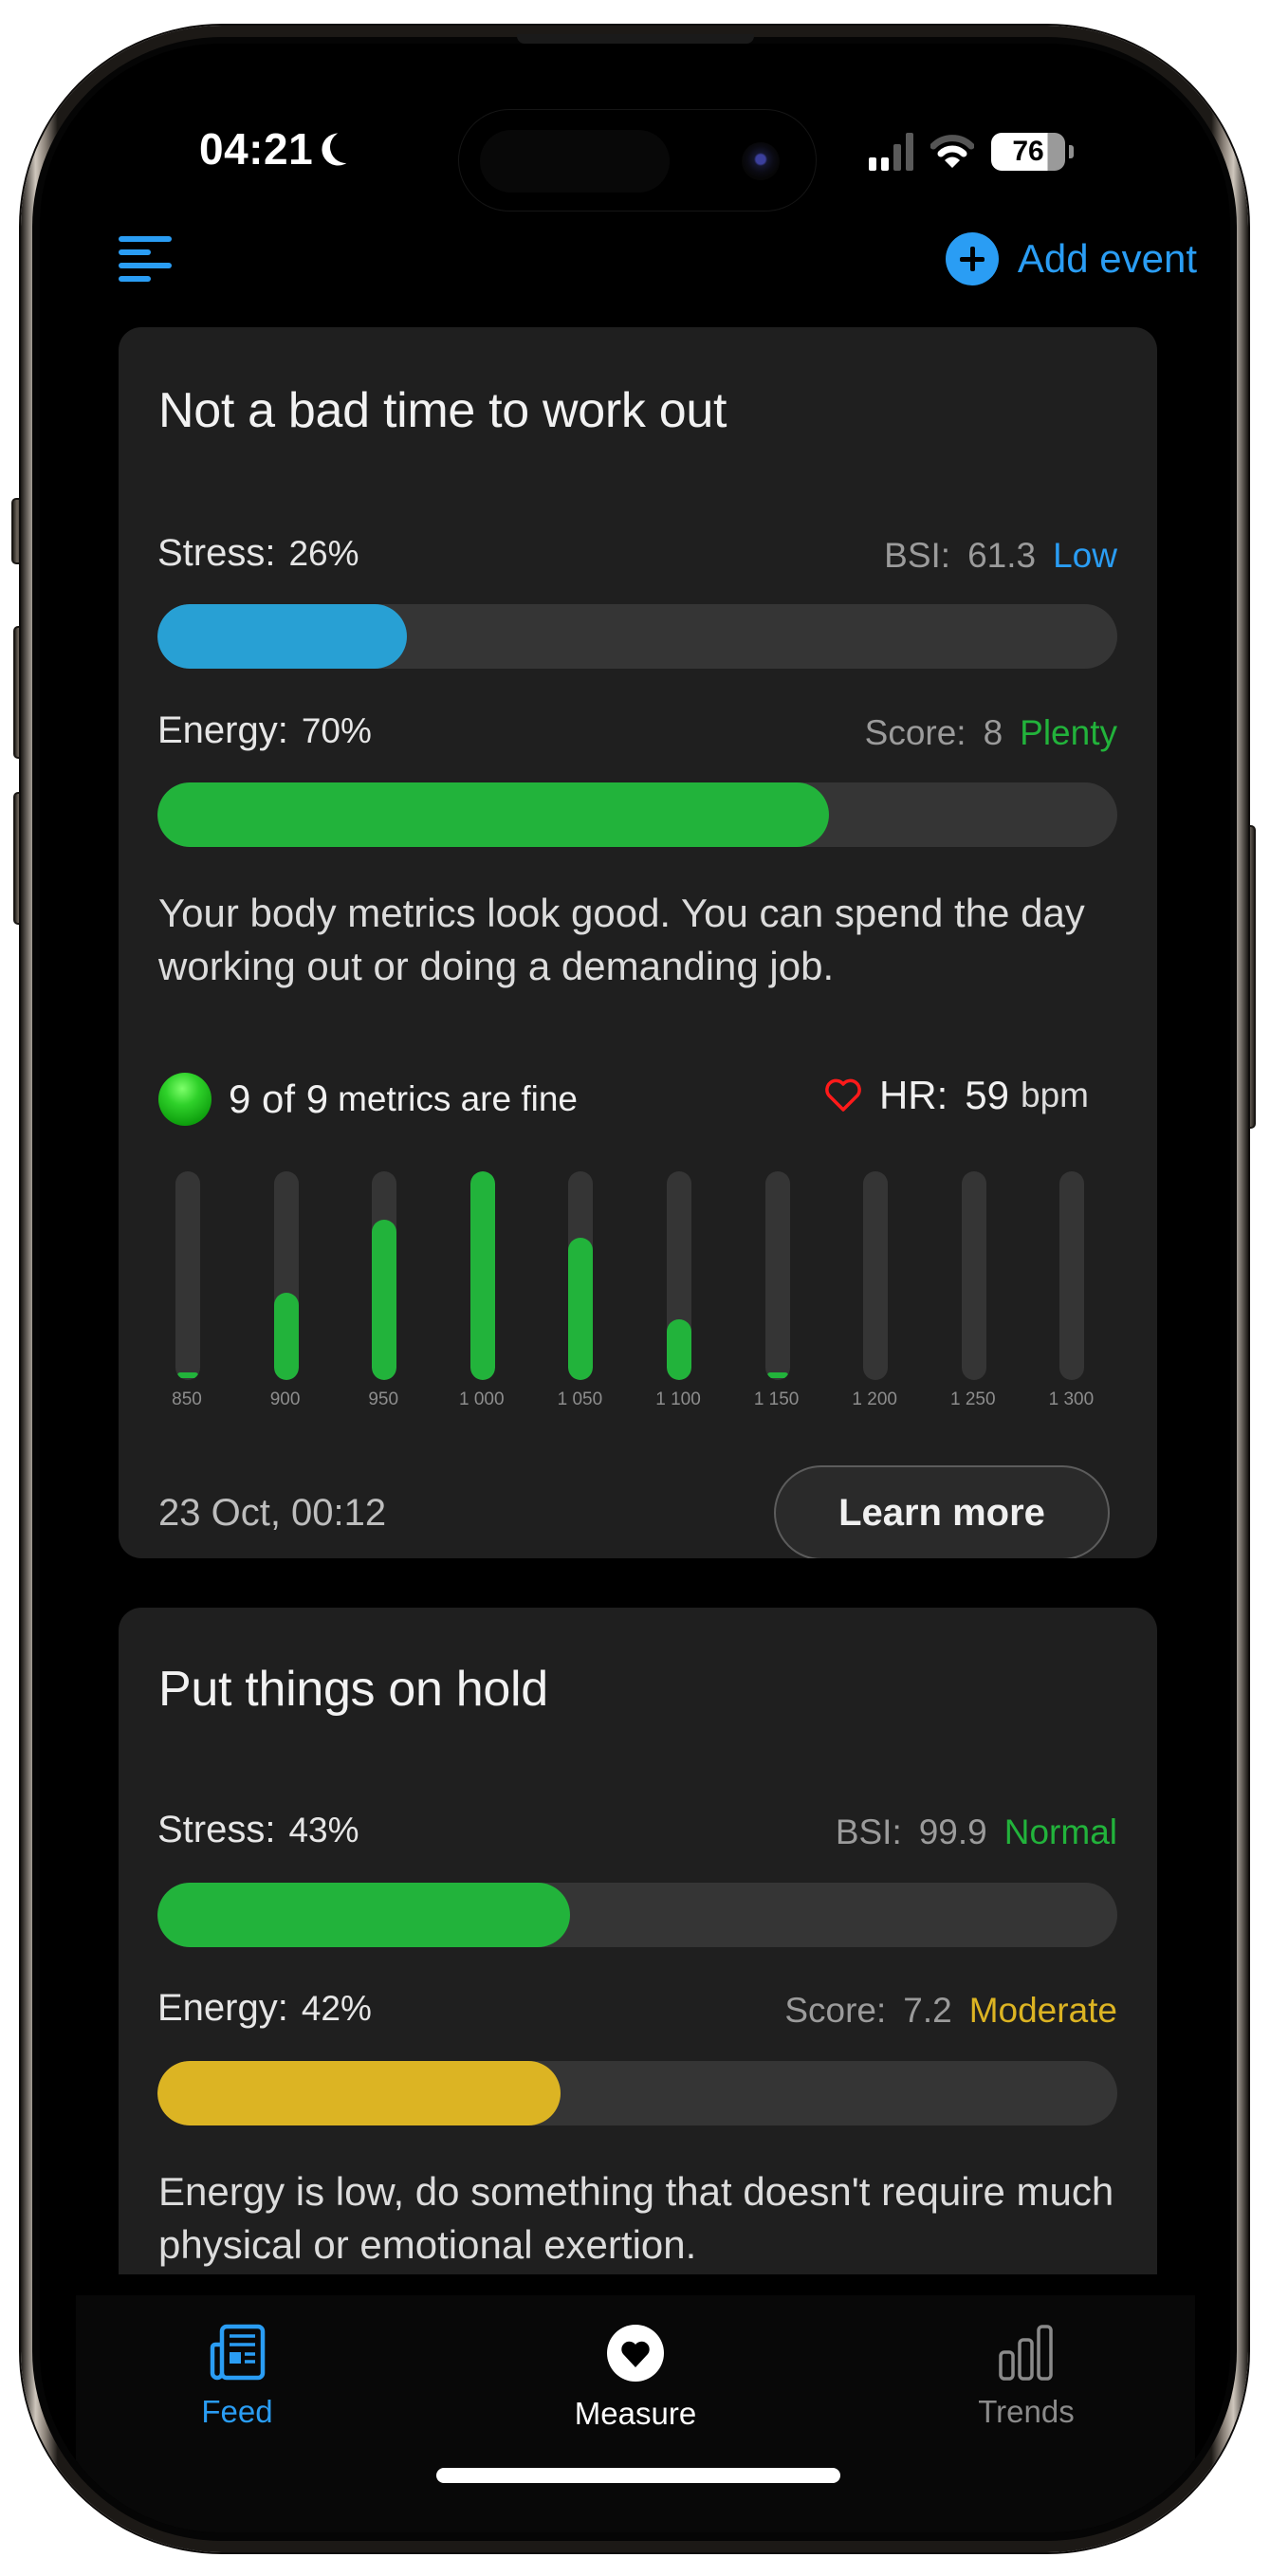  I want to click on histogram-tick-label: 1 200, so click(874, 1399).